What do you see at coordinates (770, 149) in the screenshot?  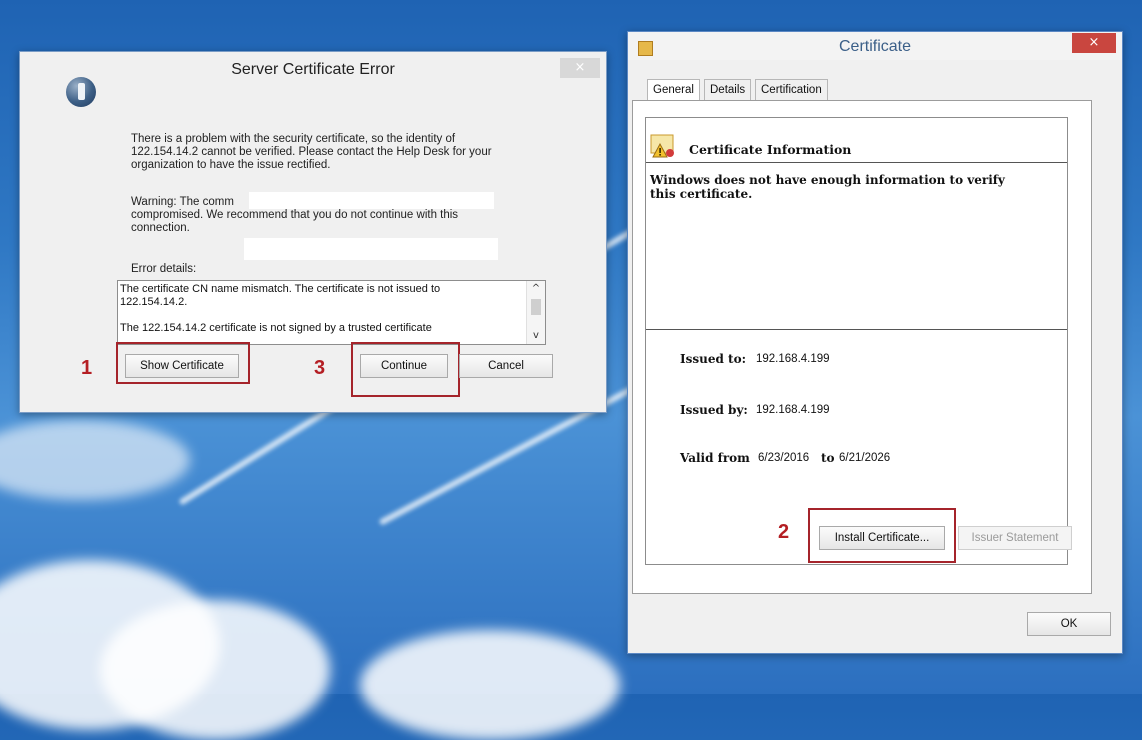 I see `certificate-information-heading: Certificate Information` at bounding box center [770, 149].